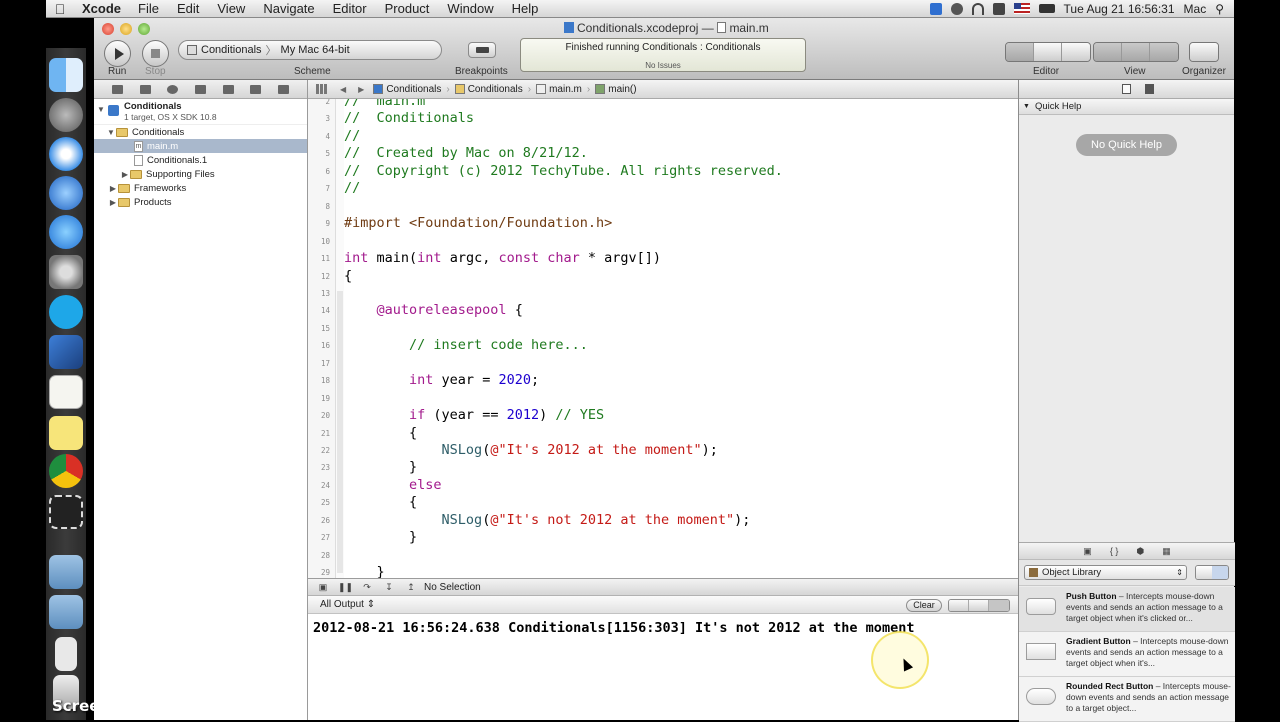  I want to click on log-navigator-tab-icon, so click(283, 89).